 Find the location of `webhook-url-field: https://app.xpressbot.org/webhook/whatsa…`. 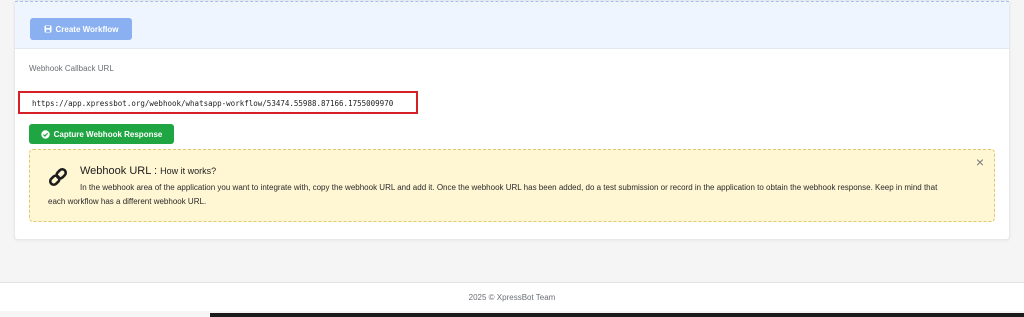

webhook-url-field: https://app.xpressbot.org/webhook/whatsa… is located at coordinates (218, 102).